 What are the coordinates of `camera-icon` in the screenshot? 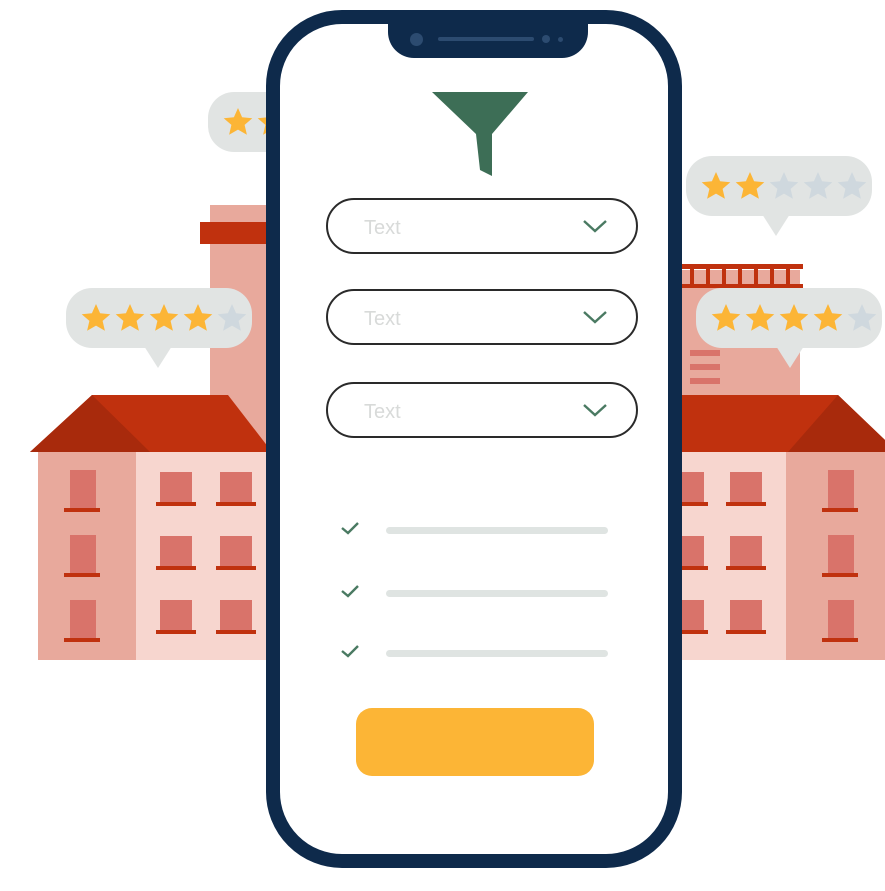 It's located at (416, 39).